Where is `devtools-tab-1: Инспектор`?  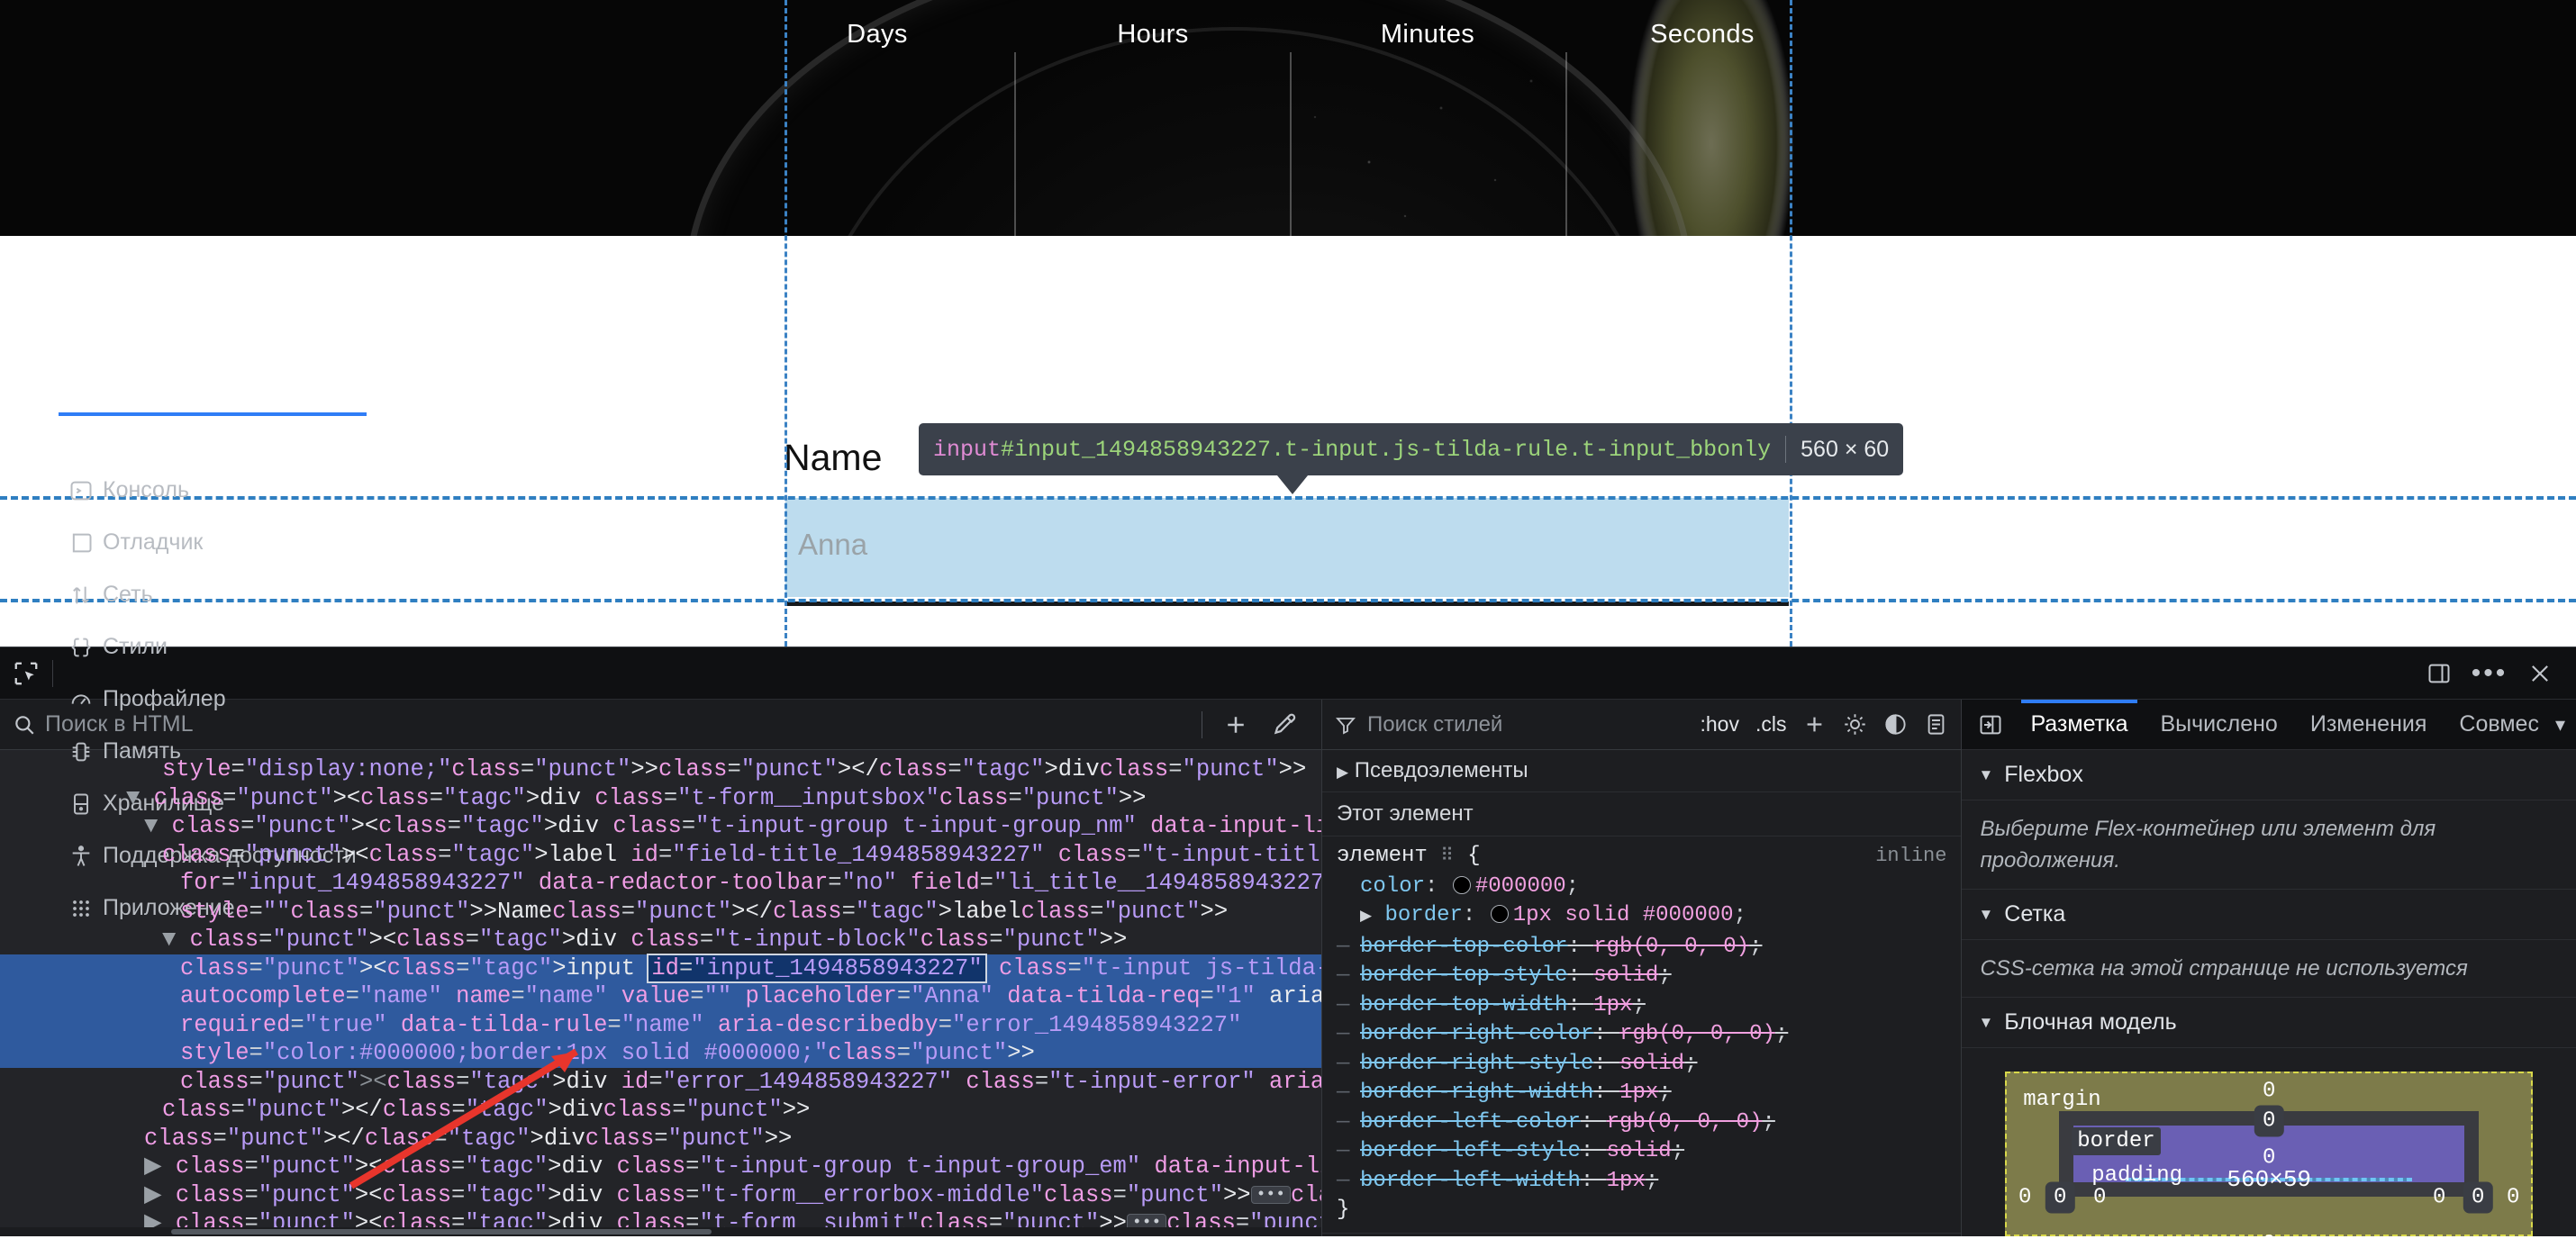
devtools-tab-1: Инспектор is located at coordinates (212, 438).